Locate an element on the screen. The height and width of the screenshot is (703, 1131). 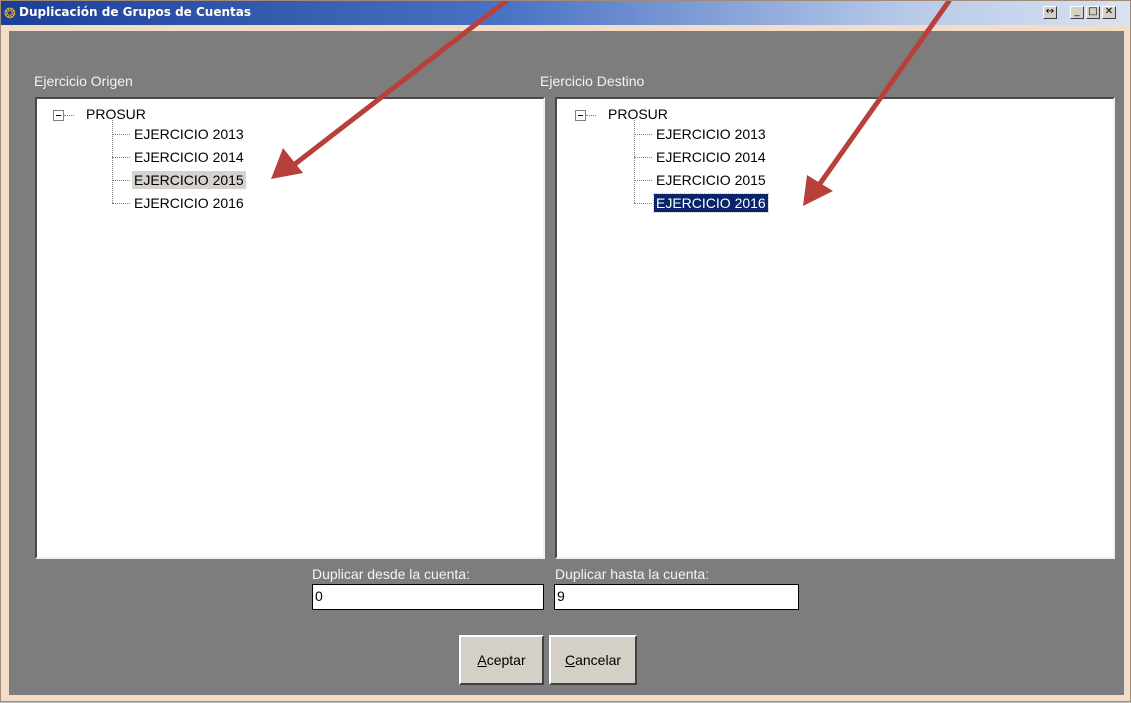
annotation-arrow-destination is located at coordinates (877, 103).